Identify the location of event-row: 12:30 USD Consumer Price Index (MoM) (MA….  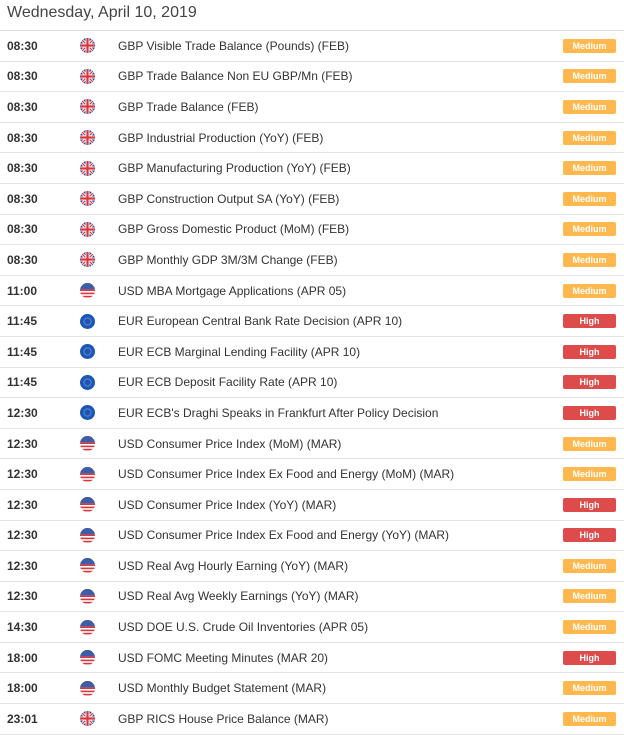
(312, 444).